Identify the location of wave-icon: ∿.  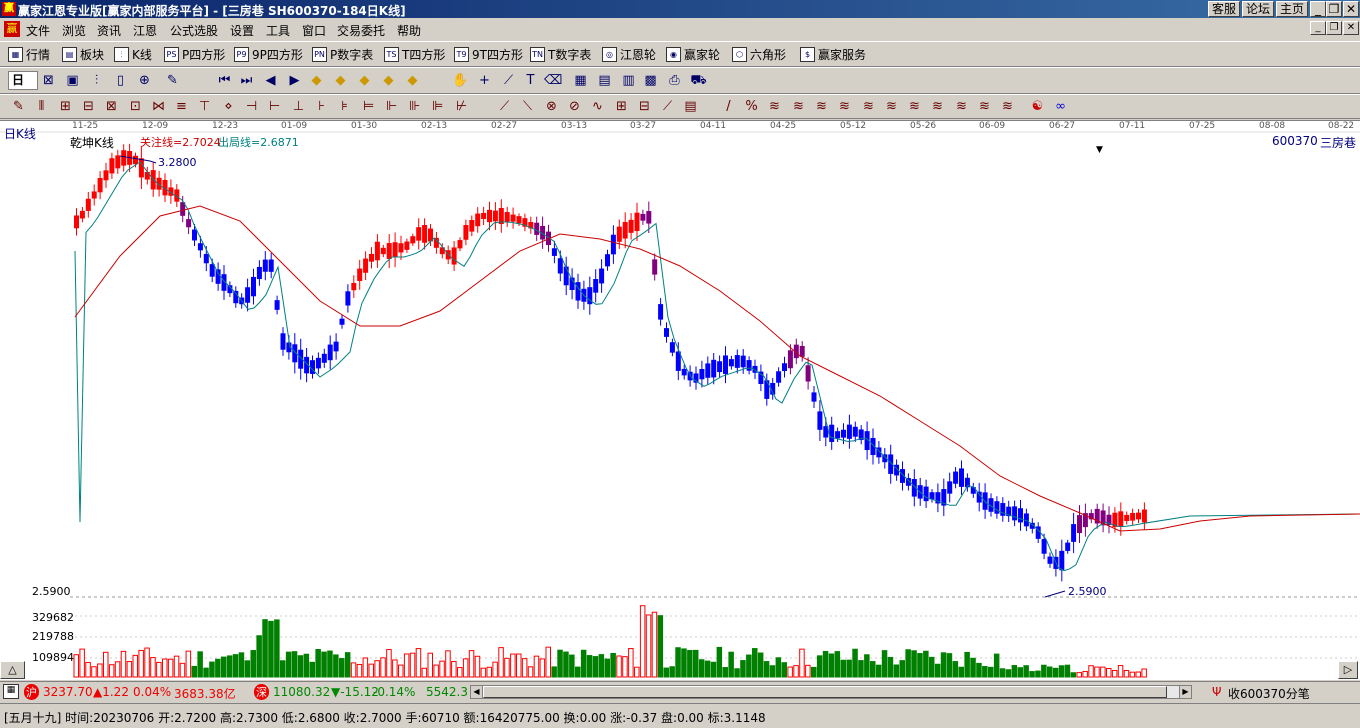
(597, 106).